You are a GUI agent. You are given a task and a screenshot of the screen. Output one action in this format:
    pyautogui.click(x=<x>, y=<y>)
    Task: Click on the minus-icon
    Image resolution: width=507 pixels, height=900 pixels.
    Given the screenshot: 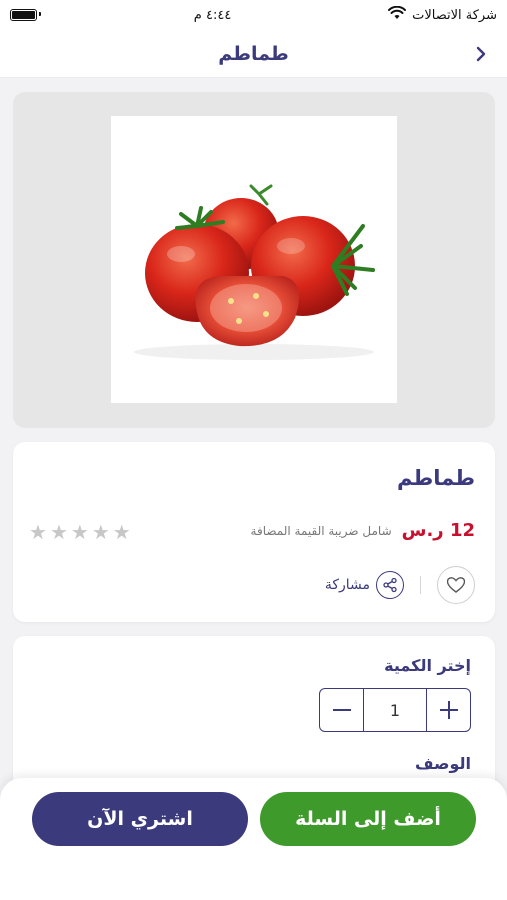 What is the action you would take?
    pyautogui.click(x=341, y=710)
    